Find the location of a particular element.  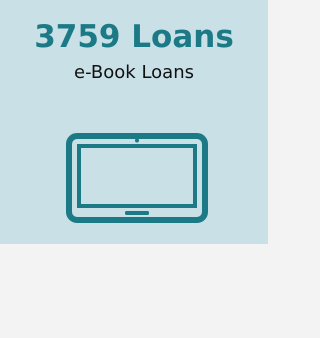

tablet-icon is located at coordinates (137, 178).